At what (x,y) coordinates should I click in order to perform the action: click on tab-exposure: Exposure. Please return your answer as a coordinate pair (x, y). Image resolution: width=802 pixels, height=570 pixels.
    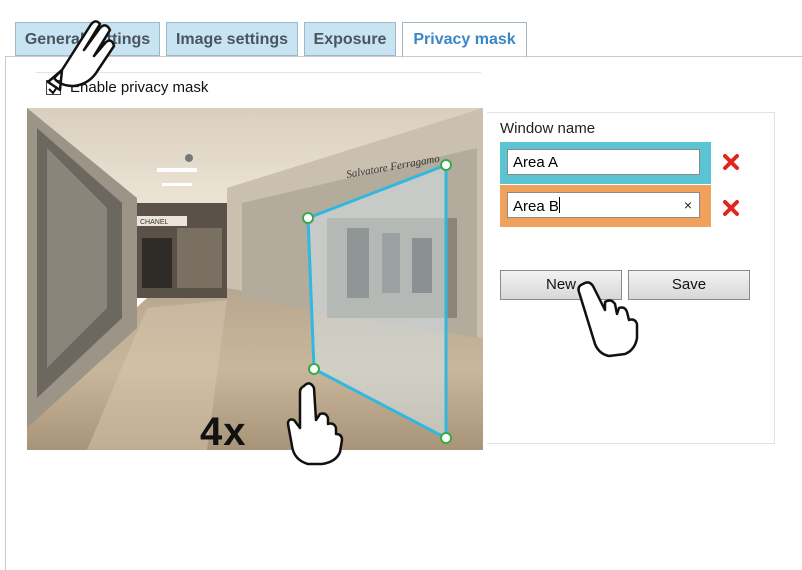
    Looking at the image, I should click on (350, 39).